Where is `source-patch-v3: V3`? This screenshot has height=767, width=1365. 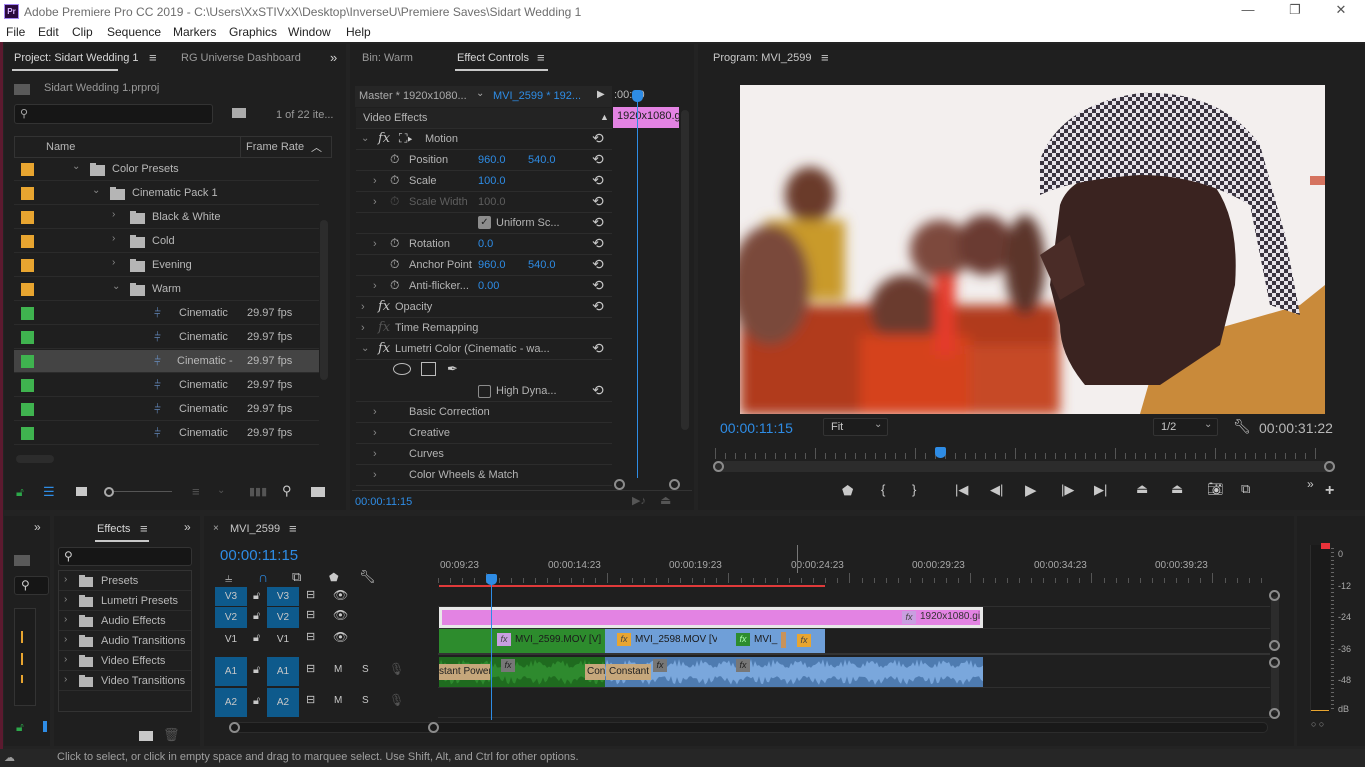
source-patch-v3: V3 is located at coordinates (231, 596).